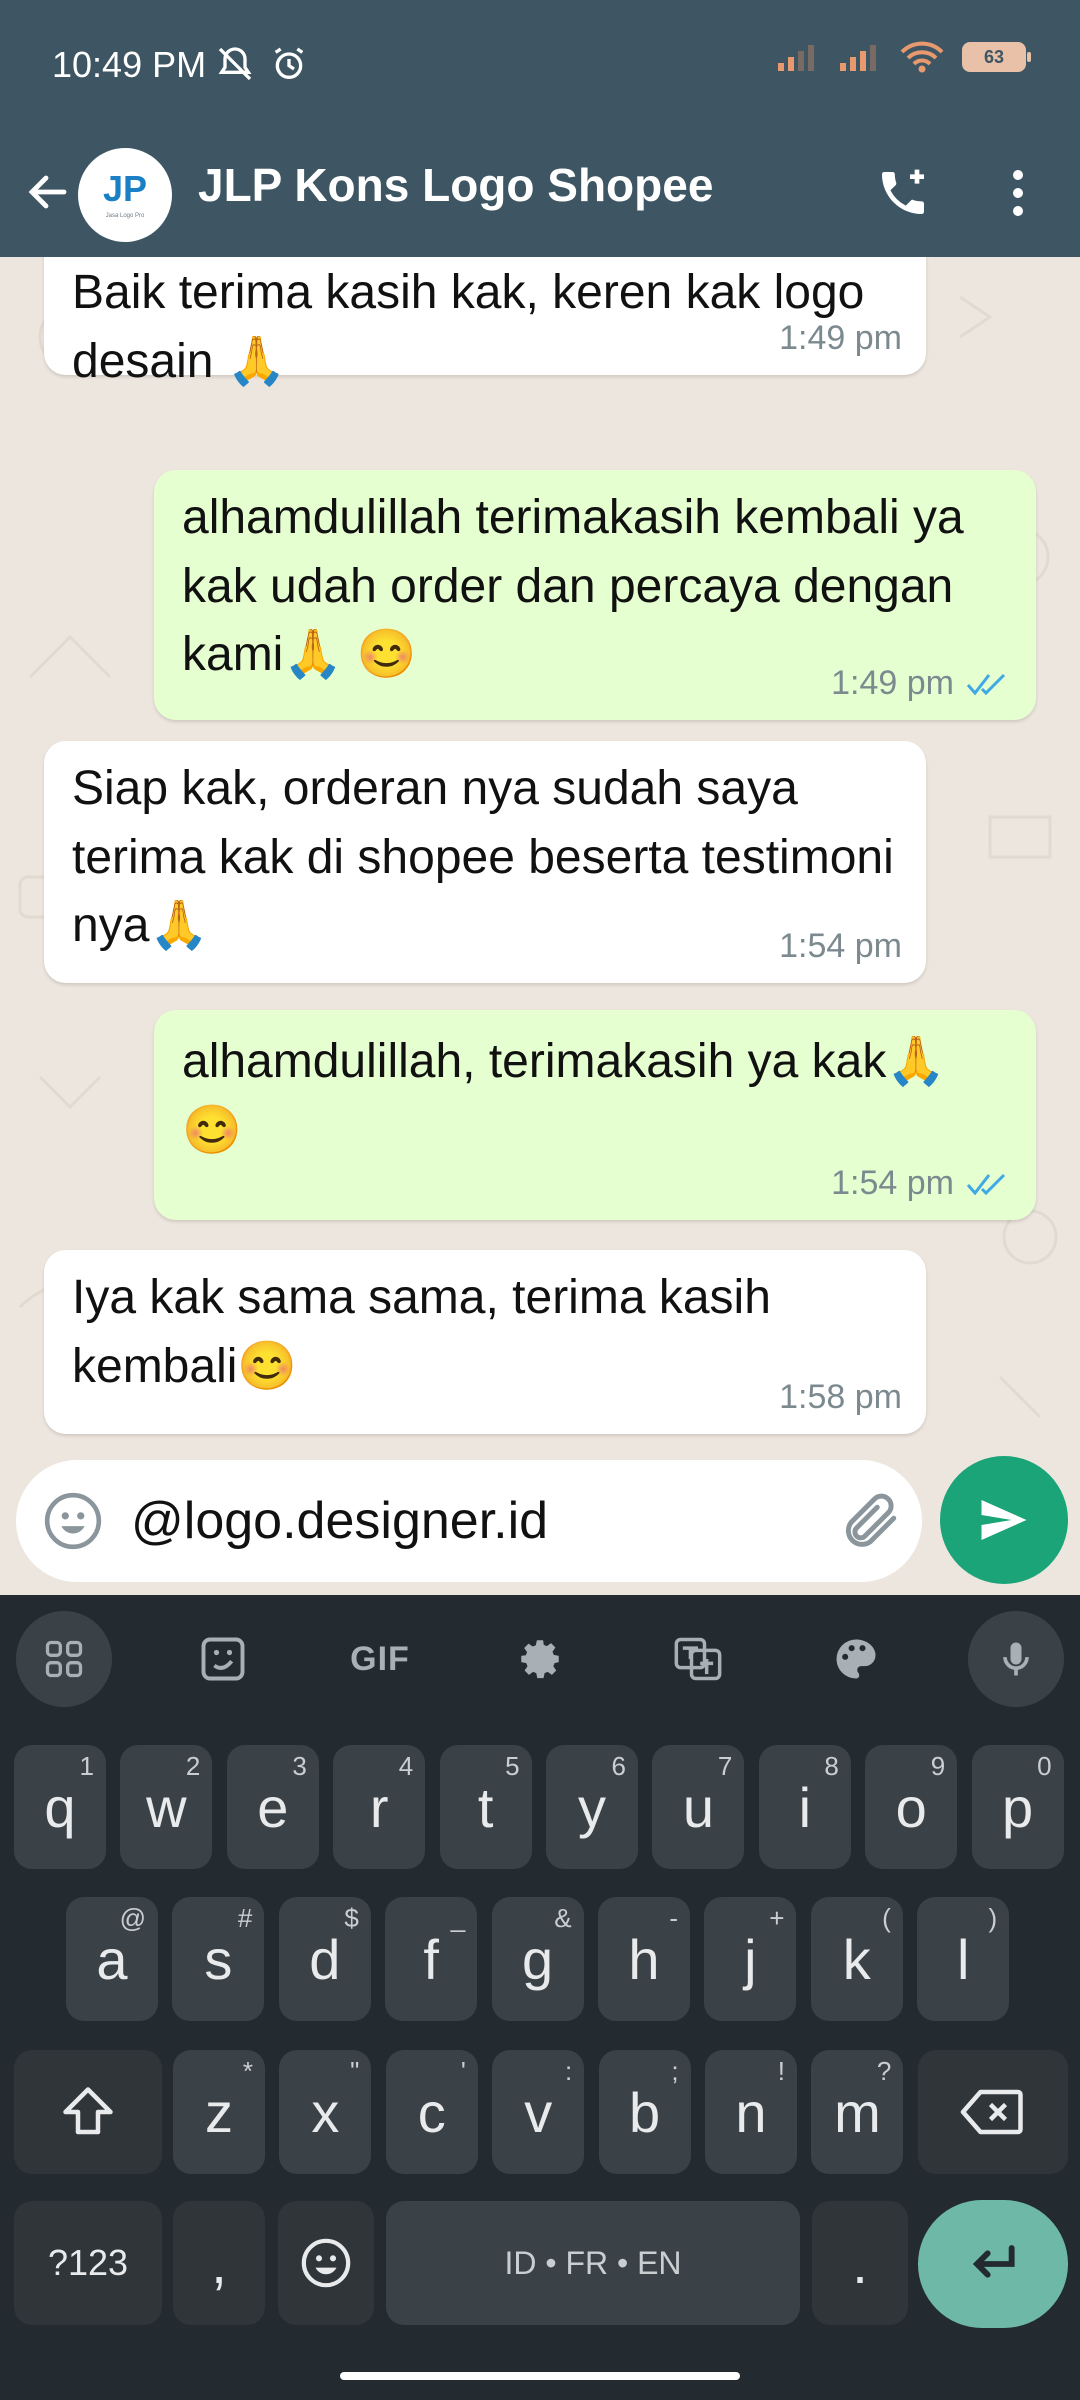  What do you see at coordinates (618, 1766) in the screenshot?
I see `key-secondary-label: 6` at bounding box center [618, 1766].